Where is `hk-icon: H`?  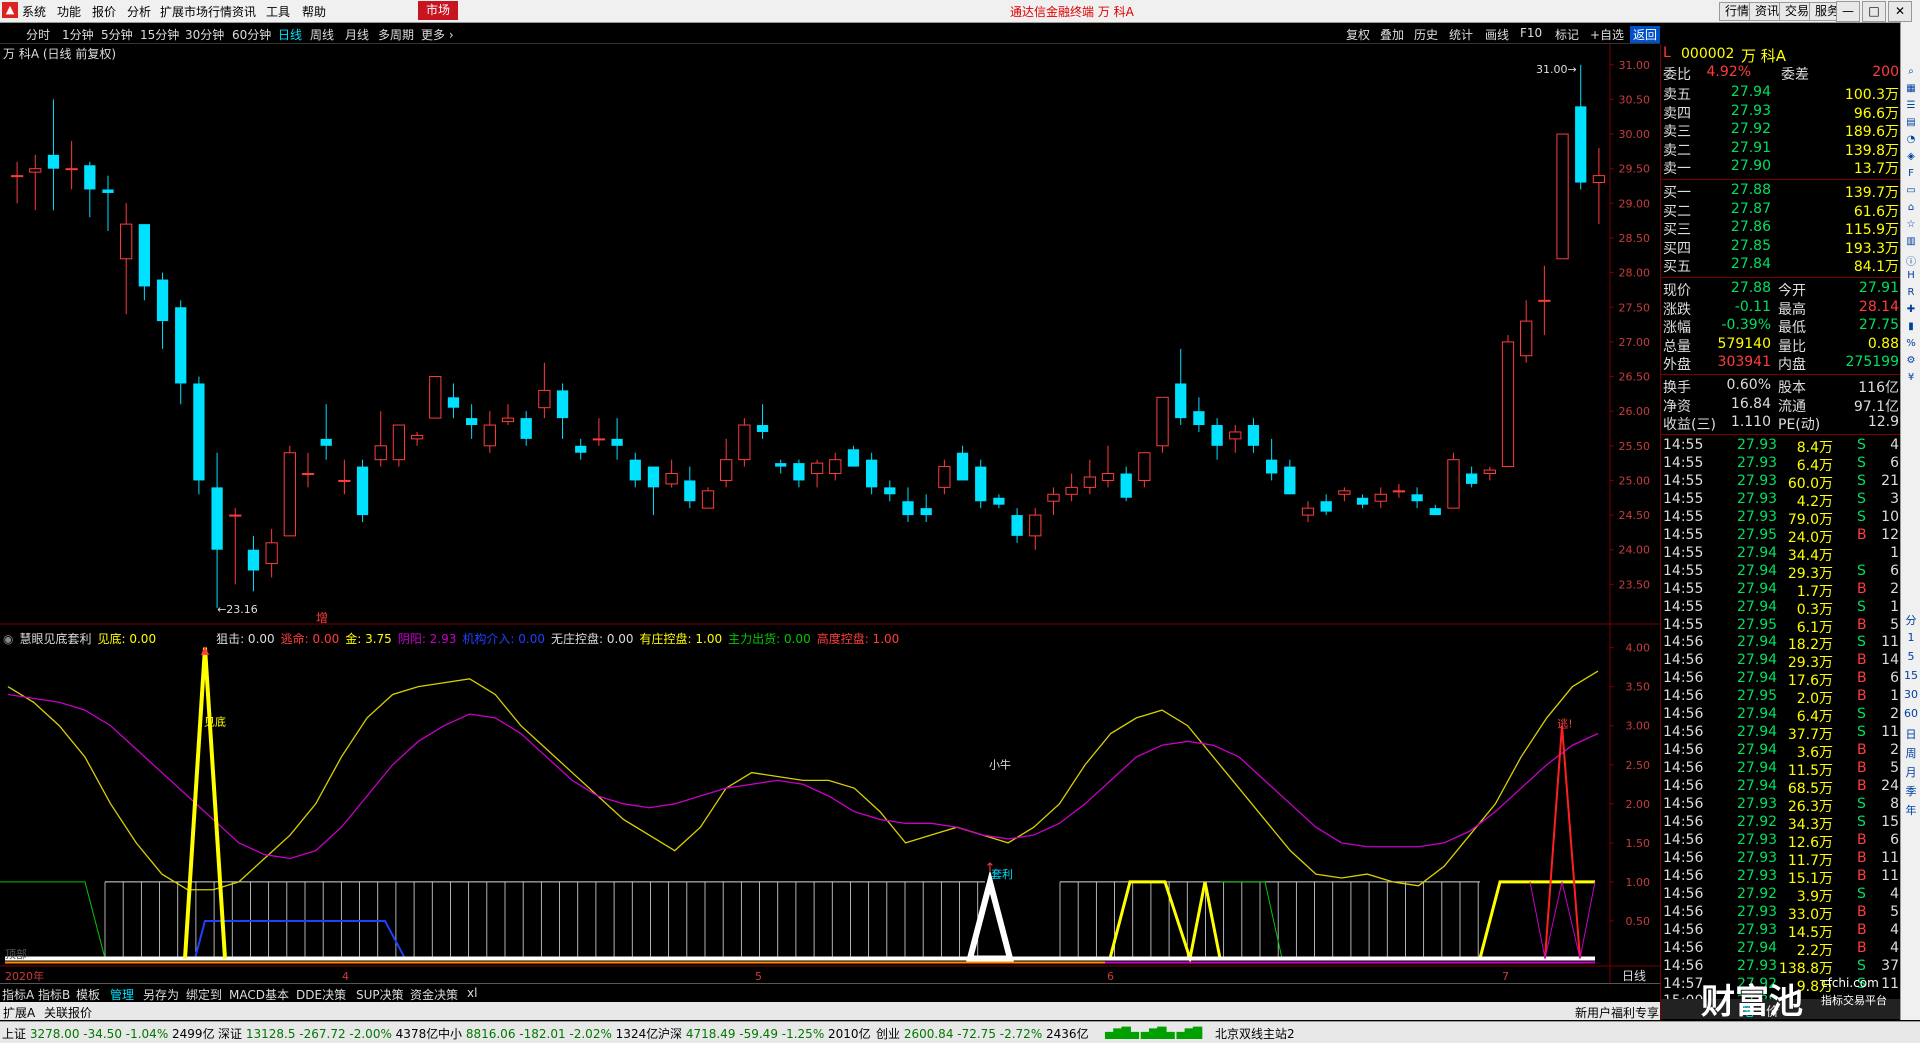 hk-icon: H is located at coordinates (1911, 277).